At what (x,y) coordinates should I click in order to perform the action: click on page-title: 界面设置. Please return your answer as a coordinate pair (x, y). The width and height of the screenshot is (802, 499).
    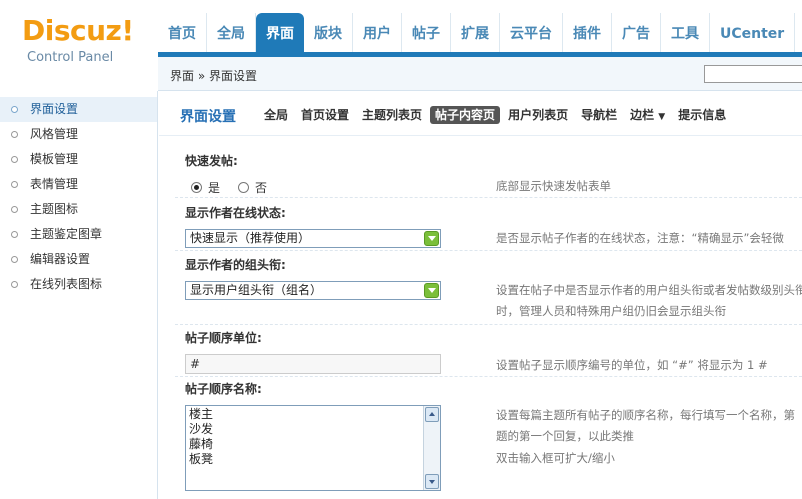
    Looking at the image, I should click on (208, 117).